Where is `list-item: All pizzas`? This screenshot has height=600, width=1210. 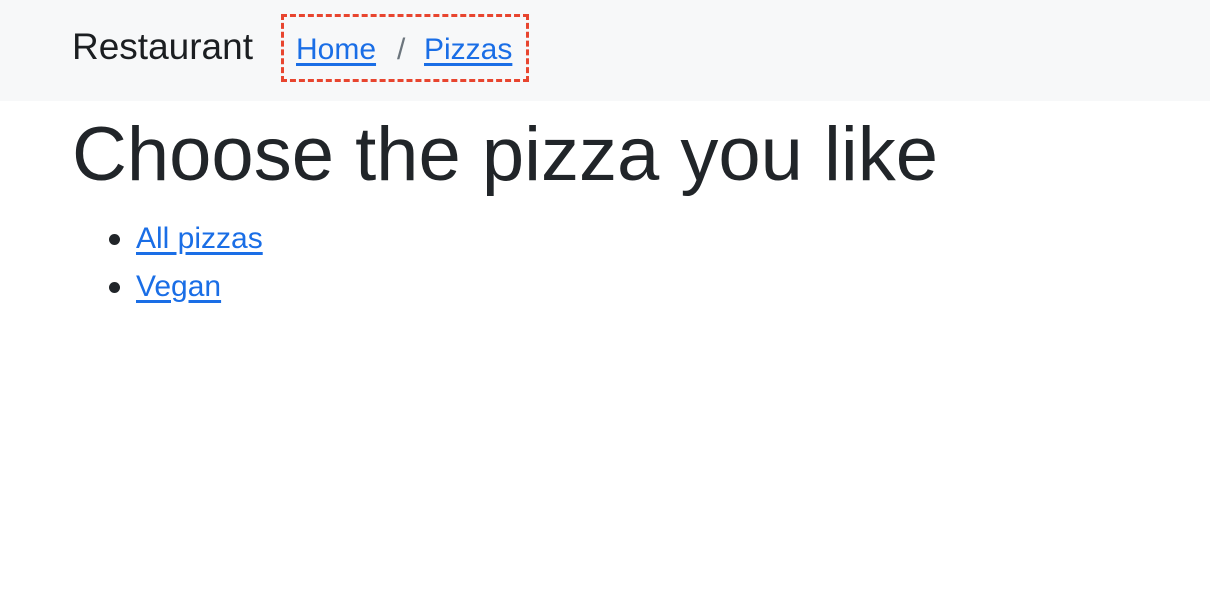
list-item: All pizzas is located at coordinates (176, 239).